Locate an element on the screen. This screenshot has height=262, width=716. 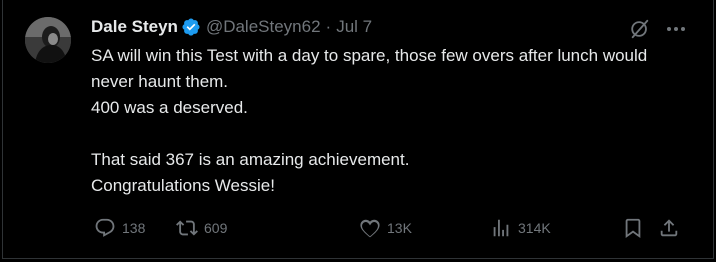
views-count: 314K is located at coordinates (534, 228).